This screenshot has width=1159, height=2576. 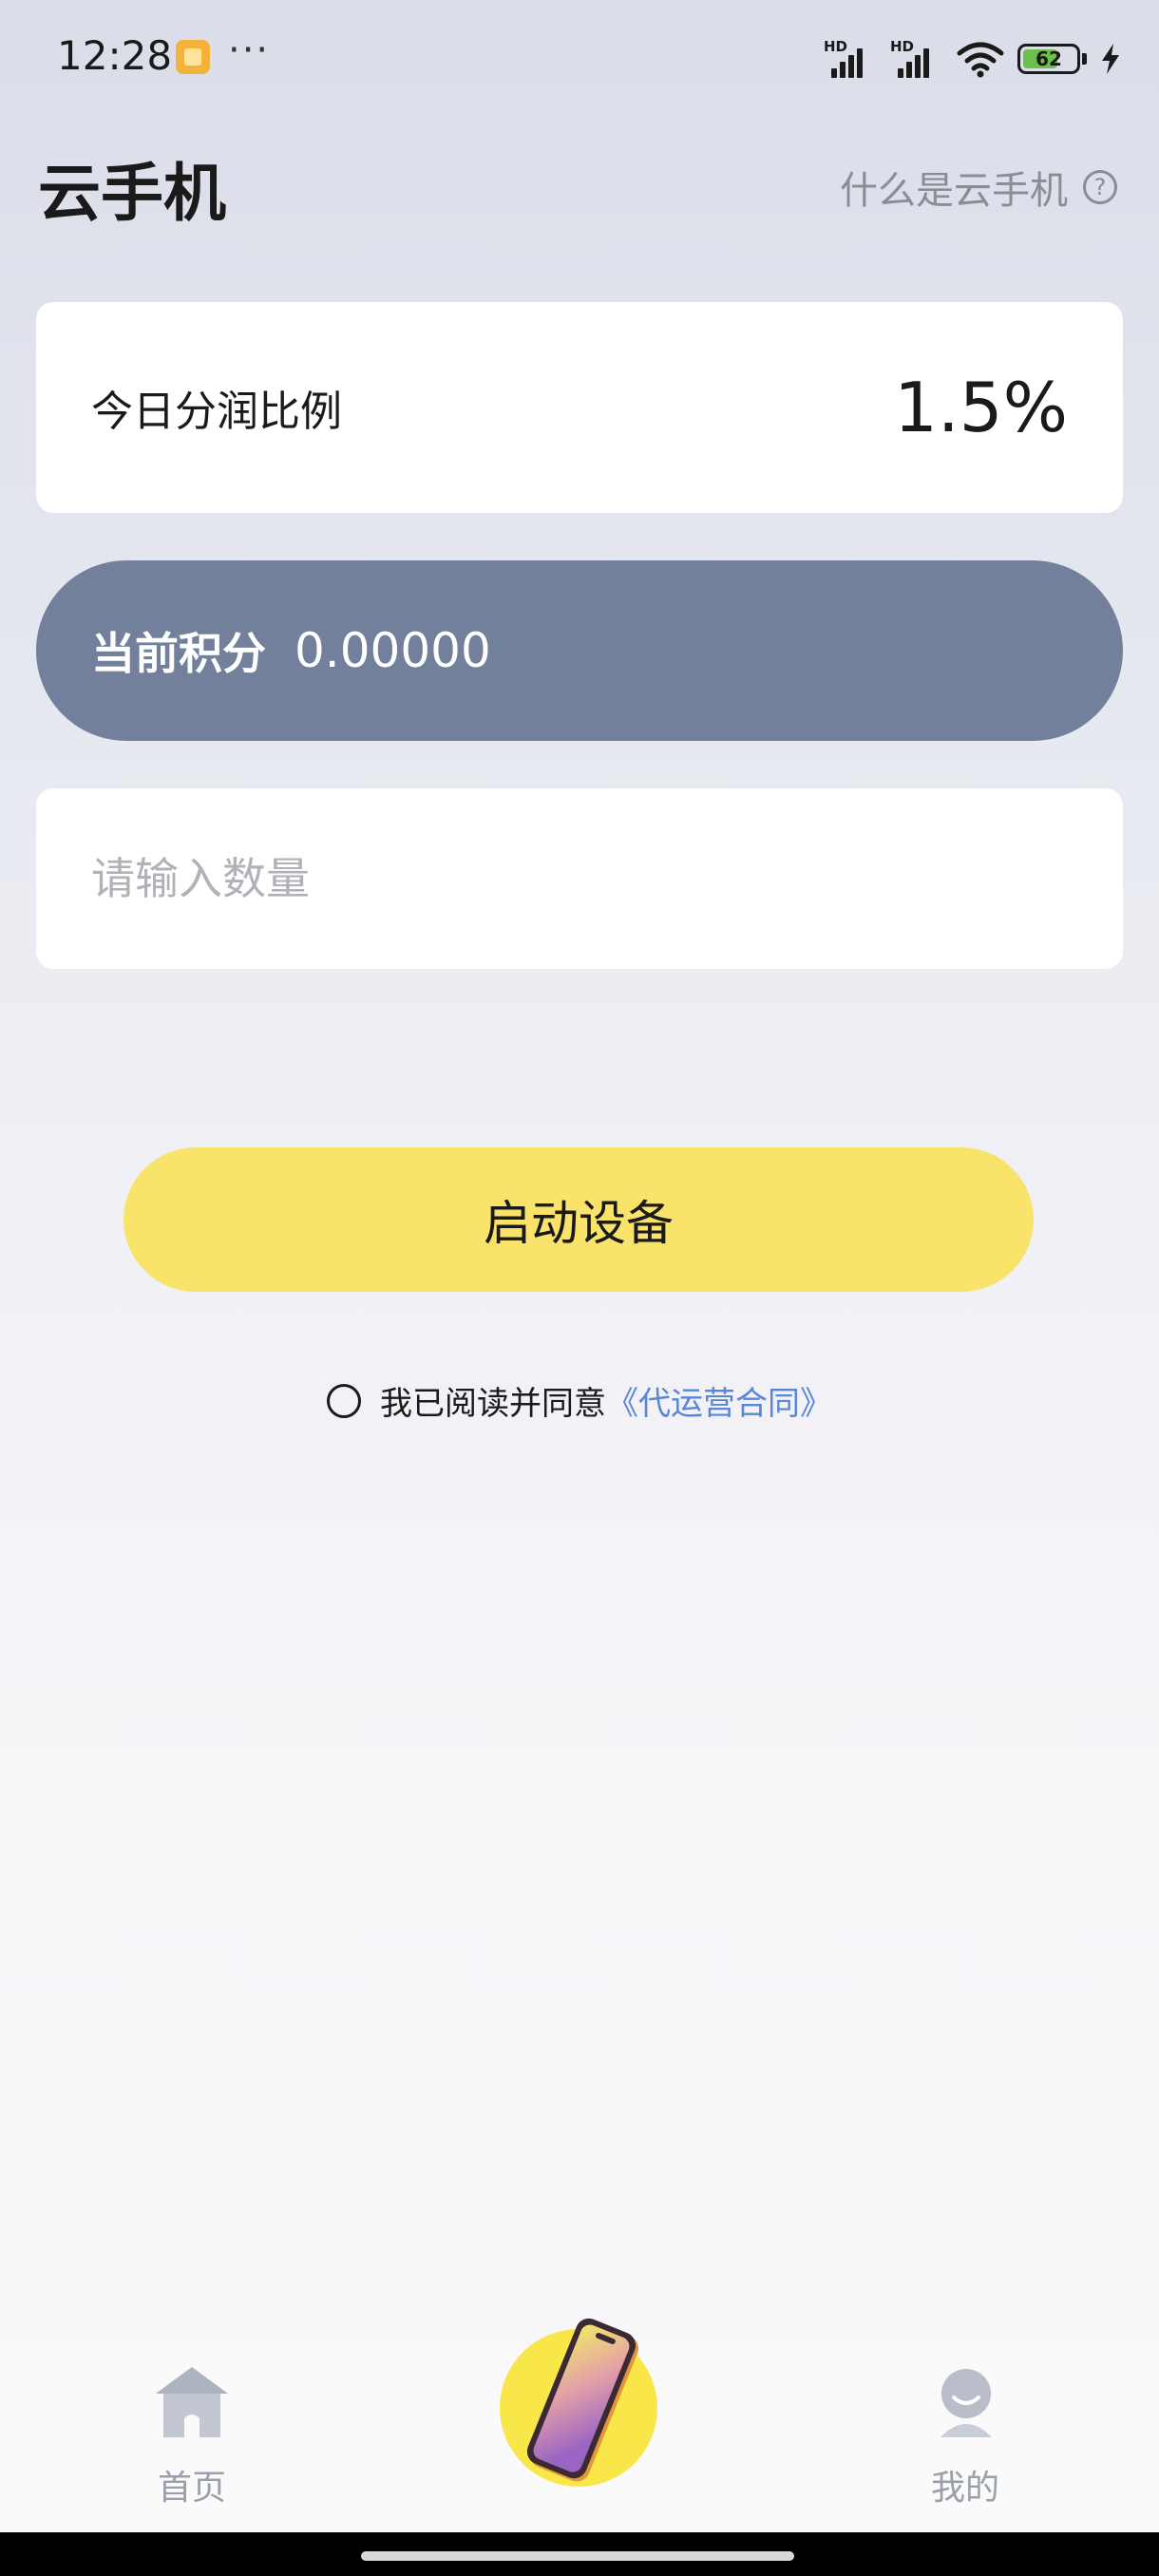 What do you see at coordinates (193, 57) in the screenshot?
I see `notification-app-icon` at bounding box center [193, 57].